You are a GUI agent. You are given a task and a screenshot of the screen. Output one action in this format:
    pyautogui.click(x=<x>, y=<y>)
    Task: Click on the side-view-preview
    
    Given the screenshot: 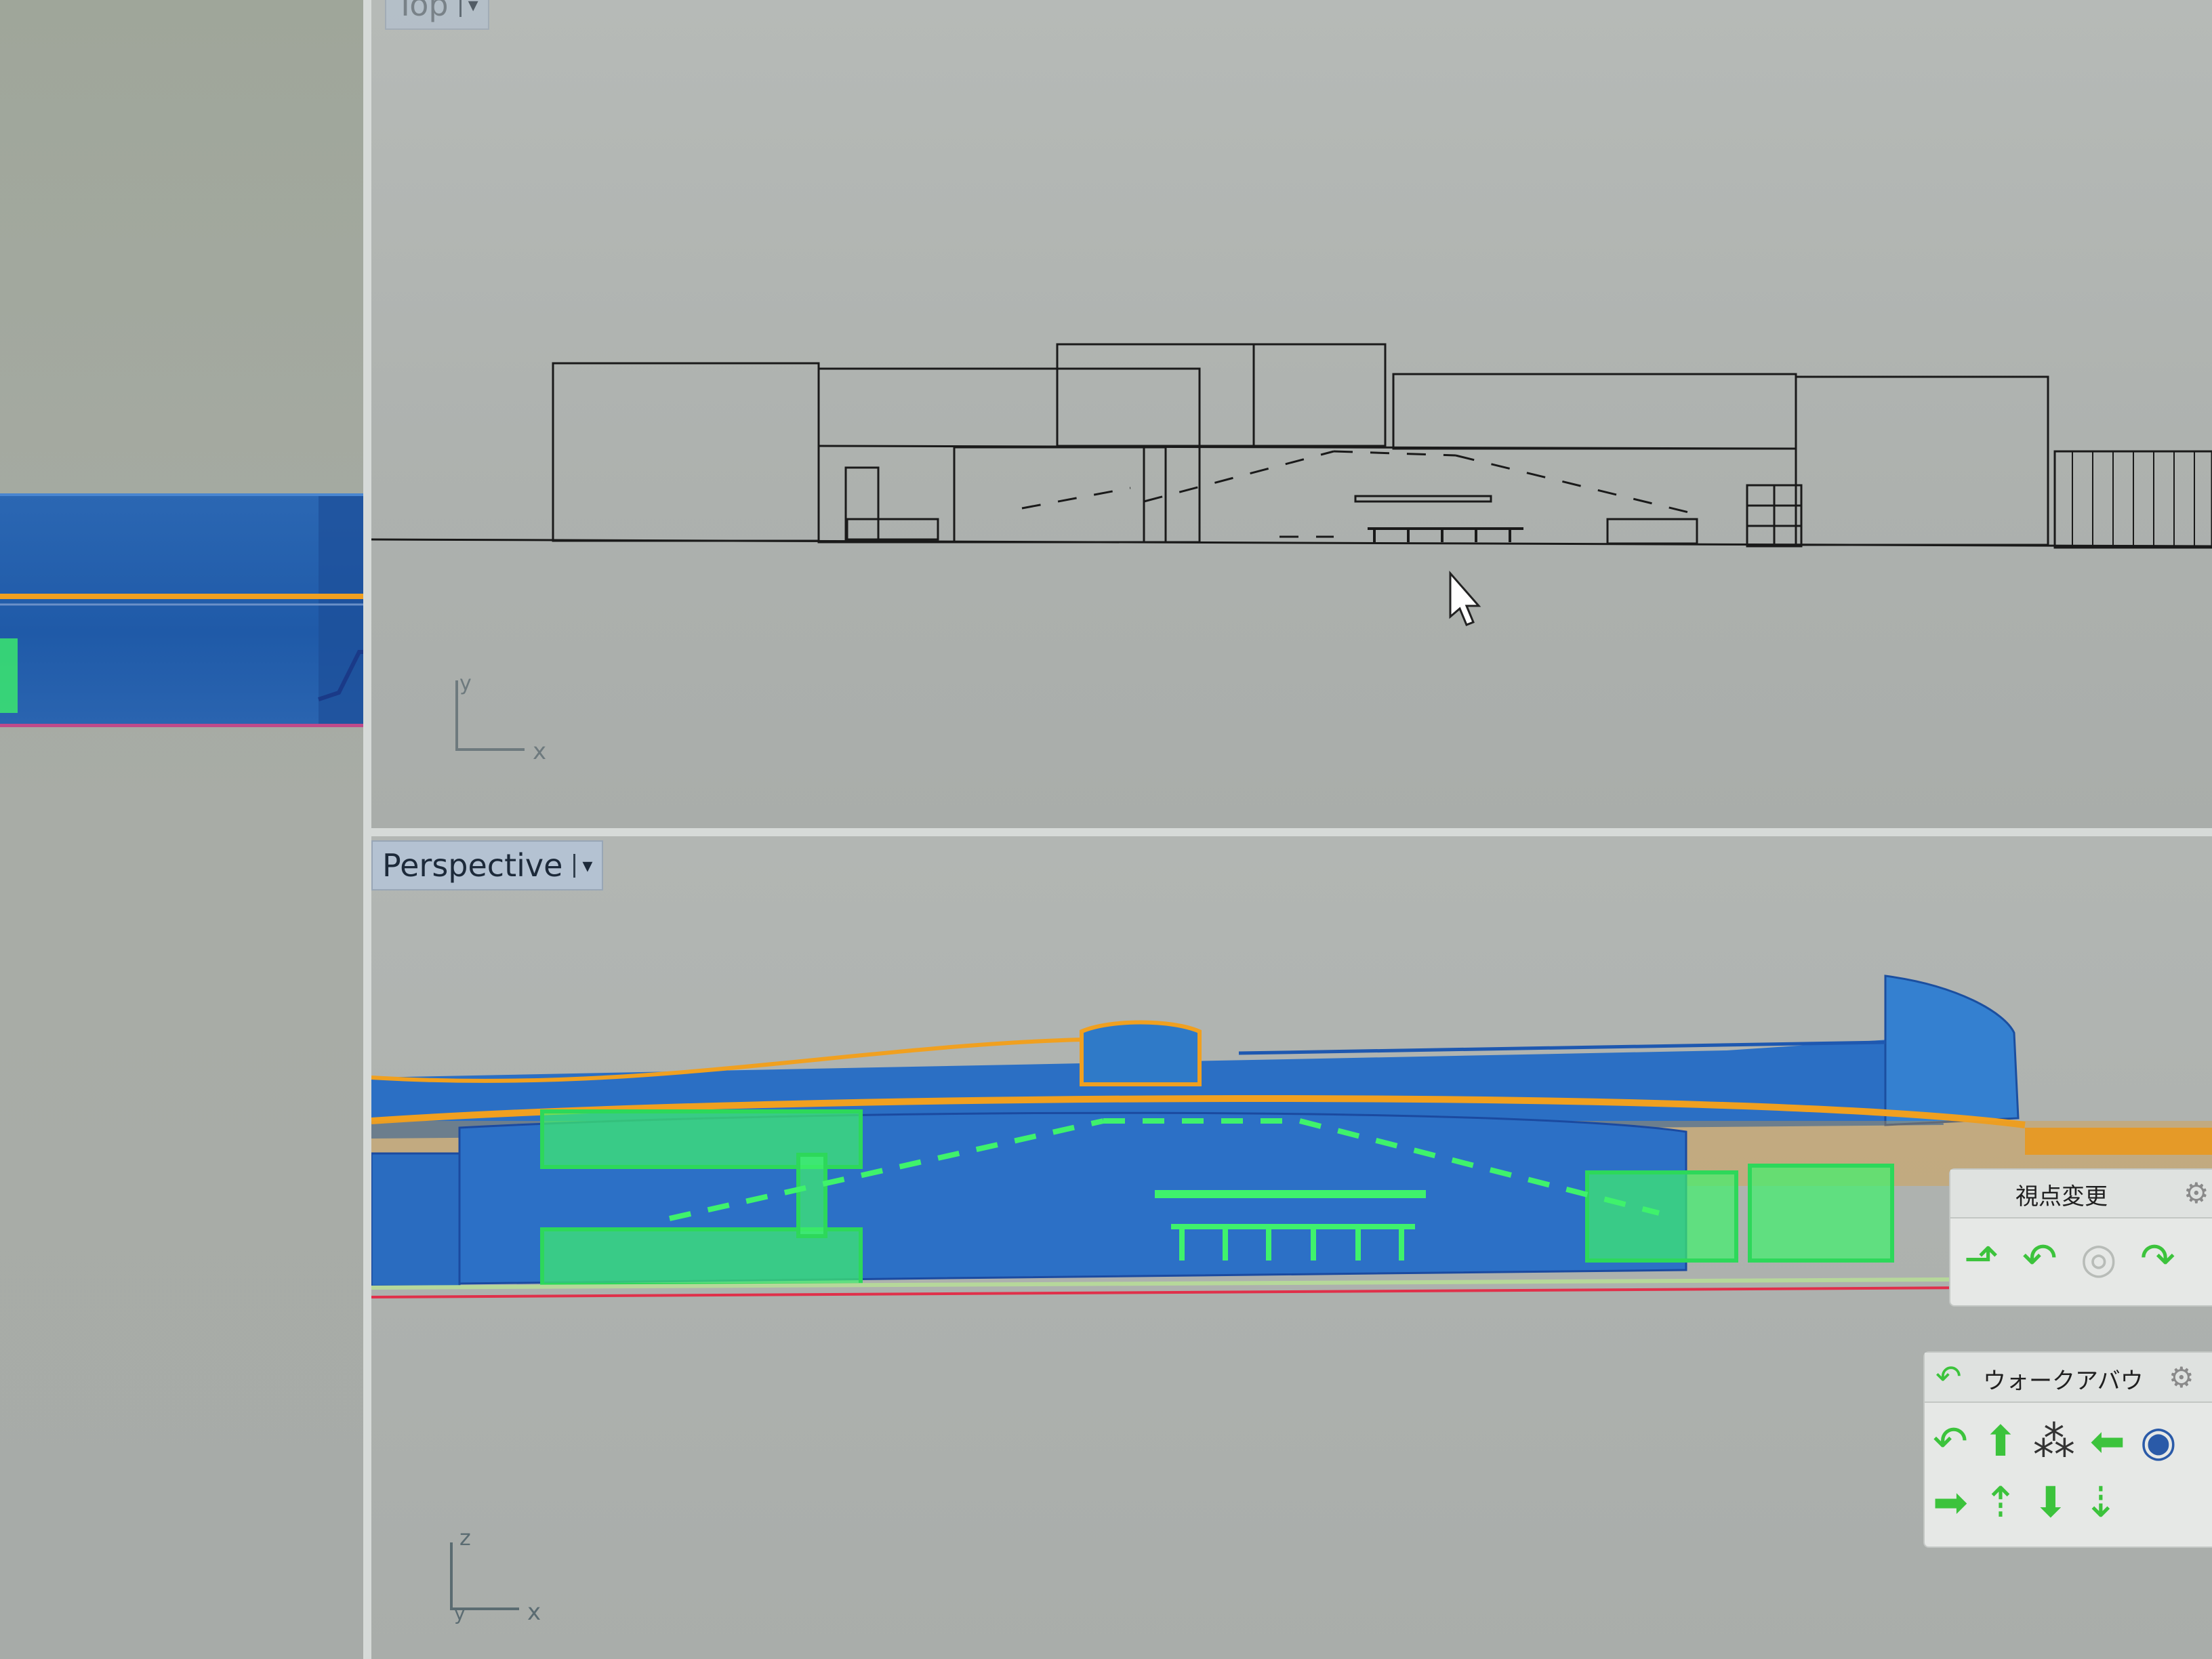 What is the action you would take?
    pyautogui.click(x=181, y=610)
    